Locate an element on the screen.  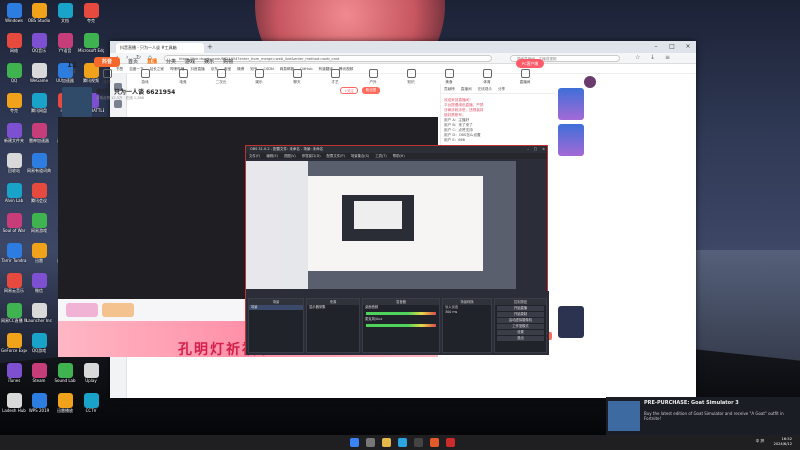
desktop-icon: 网易云音乐 is located at coordinates (14, 287).